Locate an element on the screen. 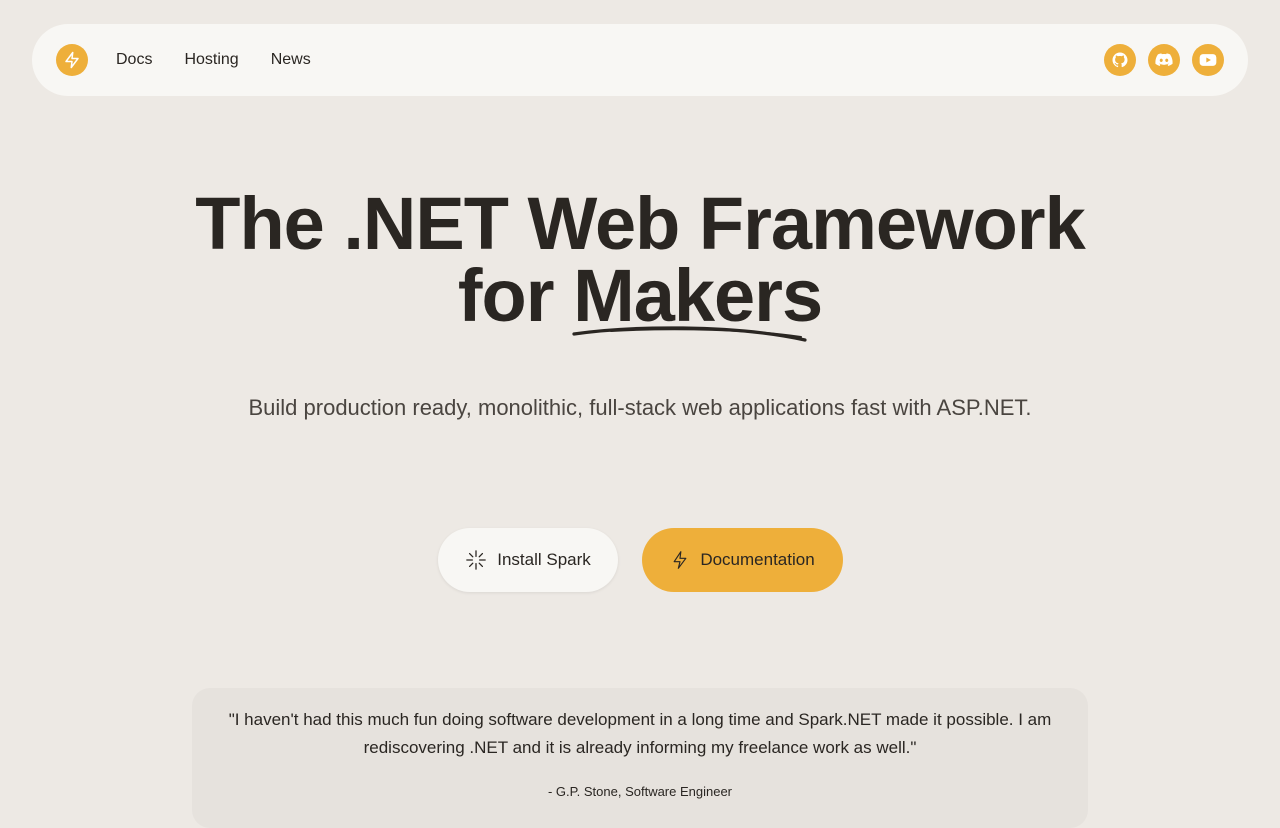  youtube-button is located at coordinates (1208, 60).